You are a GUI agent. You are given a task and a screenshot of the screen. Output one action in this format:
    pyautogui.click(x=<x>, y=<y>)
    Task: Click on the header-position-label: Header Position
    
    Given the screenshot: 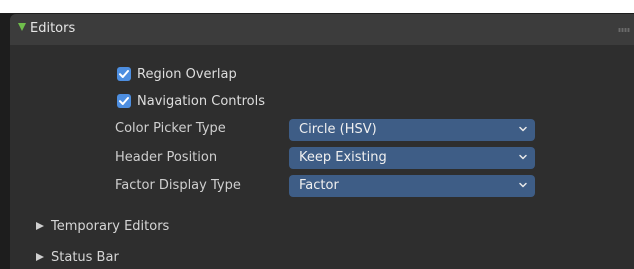 What is the action you would take?
    pyautogui.click(x=166, y=157)
    